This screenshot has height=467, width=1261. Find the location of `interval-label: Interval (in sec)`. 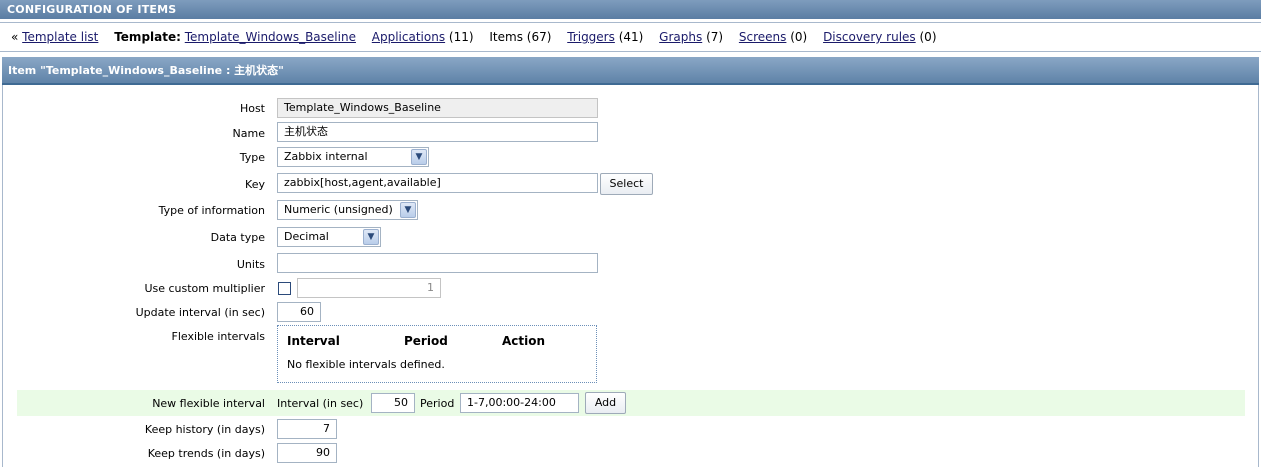

interval-label: Interval (in sec) is located at coordinates (320, 403).